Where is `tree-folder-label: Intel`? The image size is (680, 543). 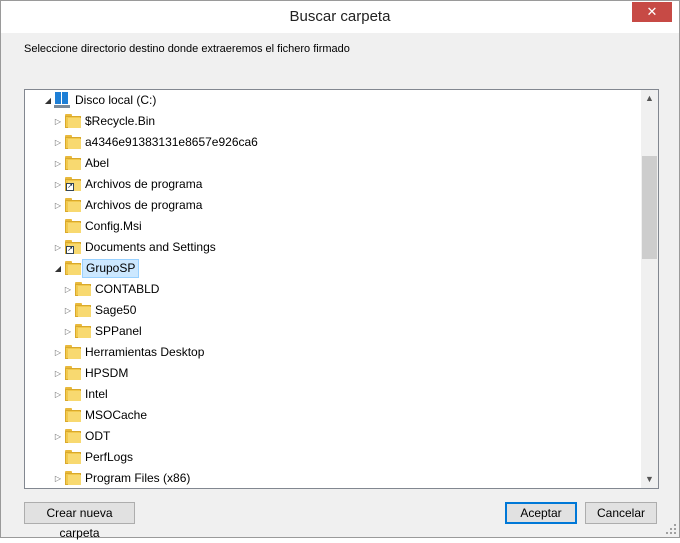 tree-folder-label: Intel is located at coordinates (96, 394).